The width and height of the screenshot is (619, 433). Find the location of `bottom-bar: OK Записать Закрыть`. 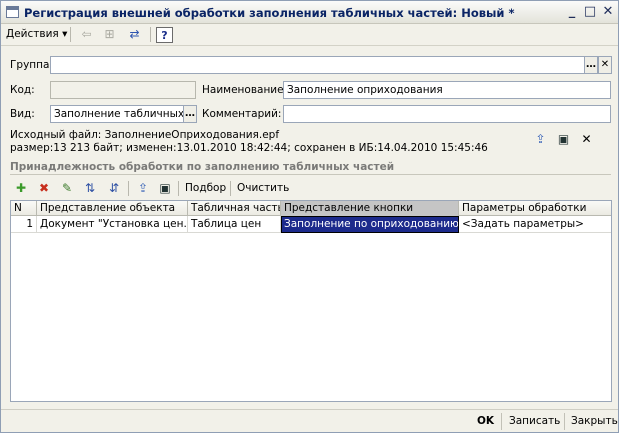

bottom-bar: OK Записать Закрыть is located at coordinates (309, 420).